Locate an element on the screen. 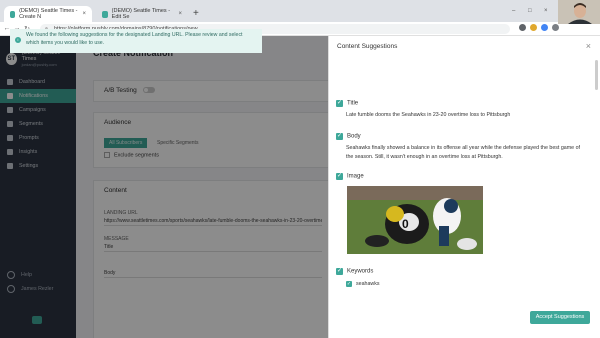 This screenshot has height=338, width=600. keywords-suggestion-label: Keywords is located at coordinates (360, 271).